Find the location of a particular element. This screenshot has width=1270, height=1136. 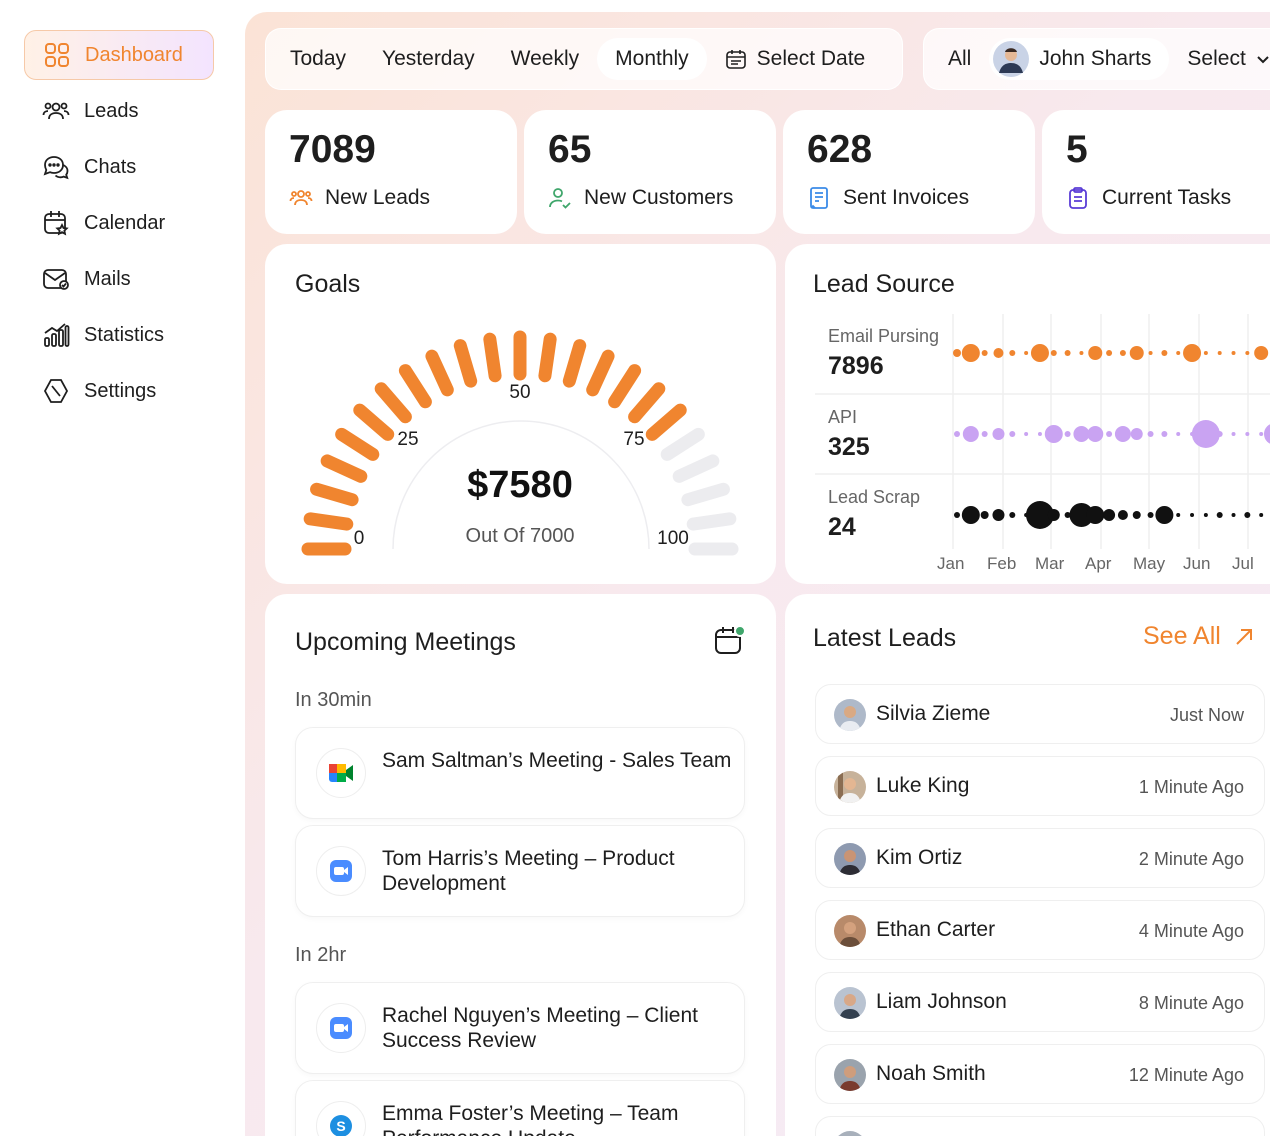

sidebar-item-statistics: Statistics is located at coordinates (119, 335).